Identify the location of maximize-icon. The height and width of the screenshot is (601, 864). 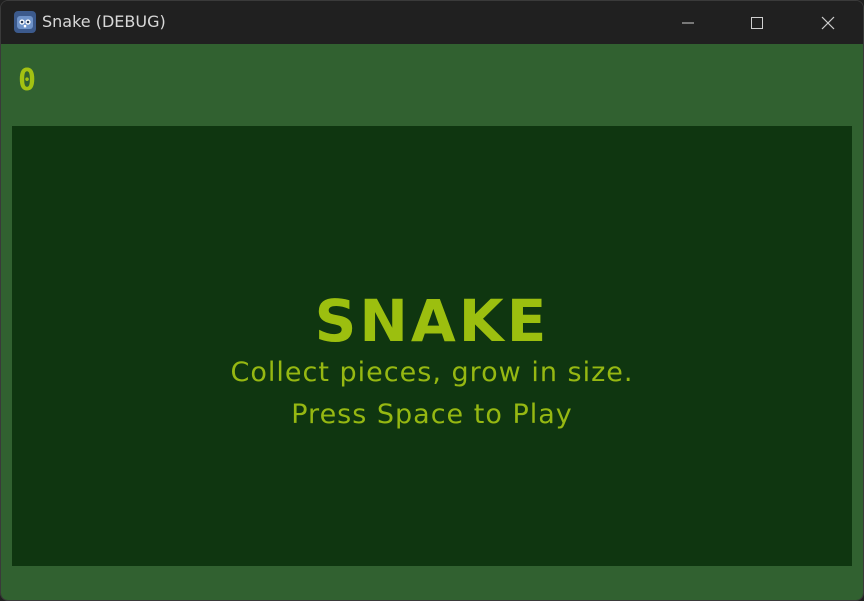
(757, 23).